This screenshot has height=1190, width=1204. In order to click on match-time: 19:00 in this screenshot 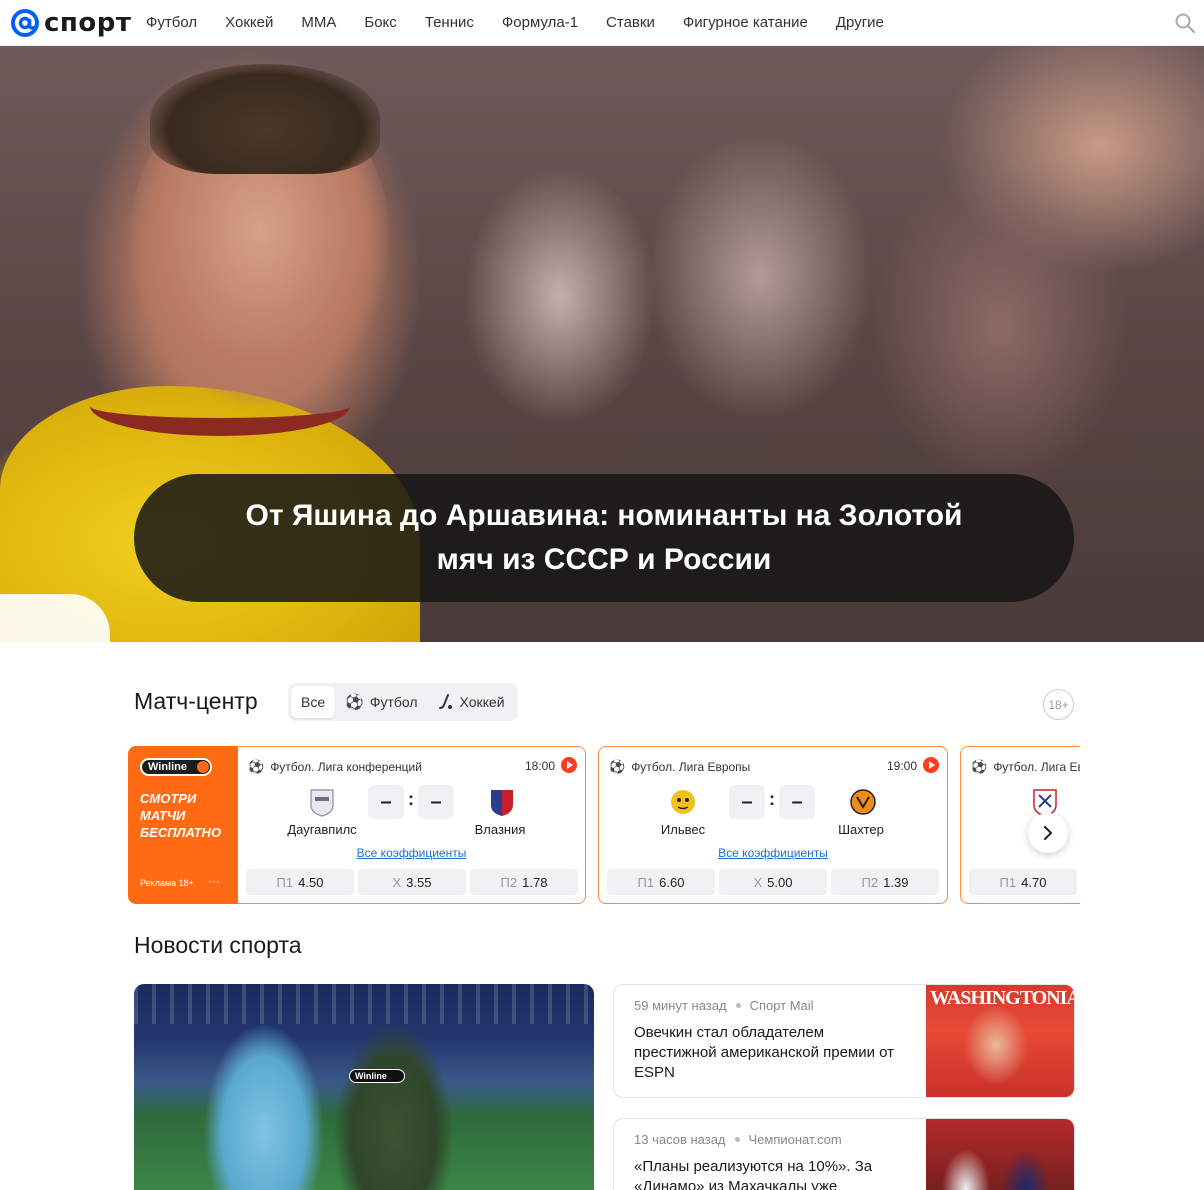, I will do `click(901, 766)`.